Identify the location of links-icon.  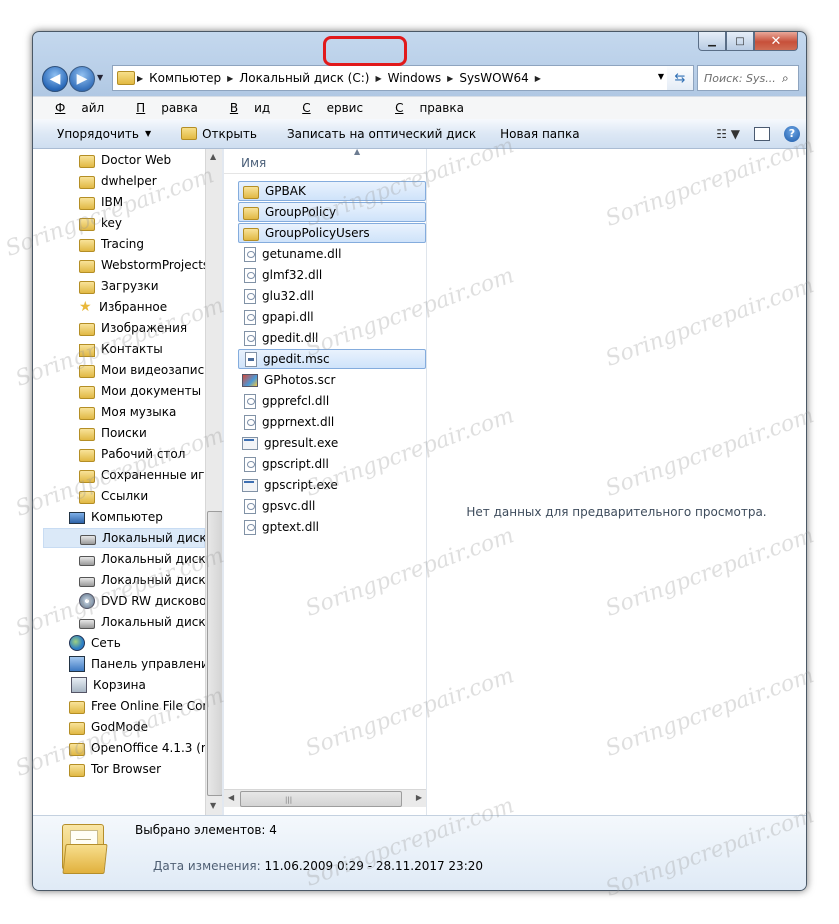
(87, 497).